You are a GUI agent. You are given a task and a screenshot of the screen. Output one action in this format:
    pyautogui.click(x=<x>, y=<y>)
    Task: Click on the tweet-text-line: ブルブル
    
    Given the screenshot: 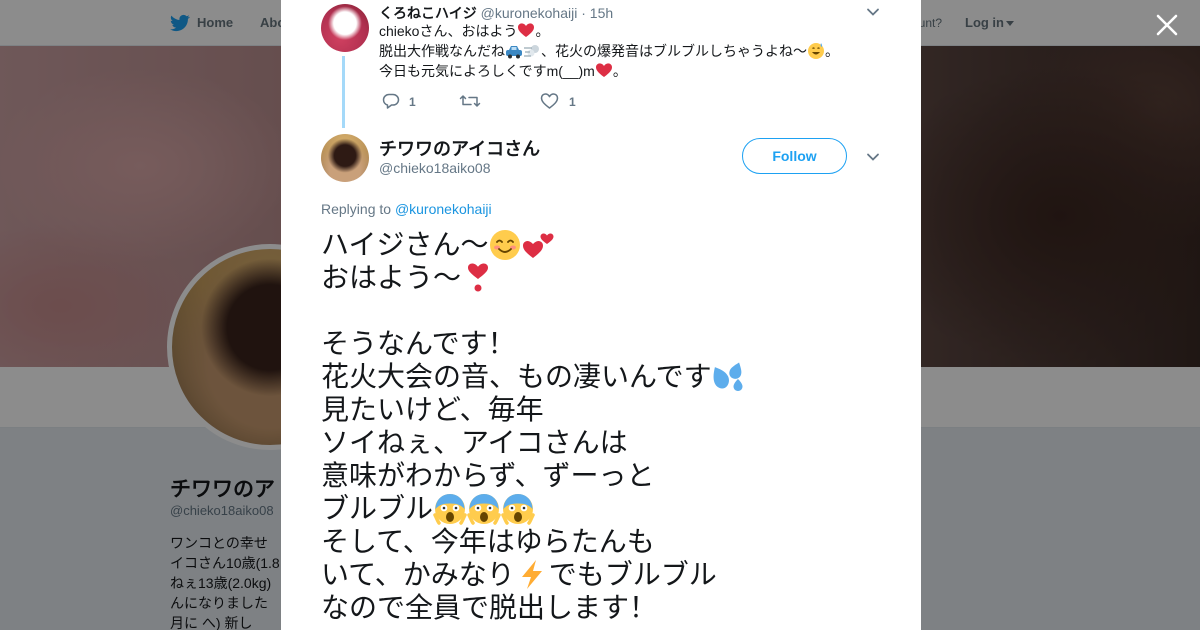 What is the action you would take?
    pyautogui.click(x=601, y=508)
    